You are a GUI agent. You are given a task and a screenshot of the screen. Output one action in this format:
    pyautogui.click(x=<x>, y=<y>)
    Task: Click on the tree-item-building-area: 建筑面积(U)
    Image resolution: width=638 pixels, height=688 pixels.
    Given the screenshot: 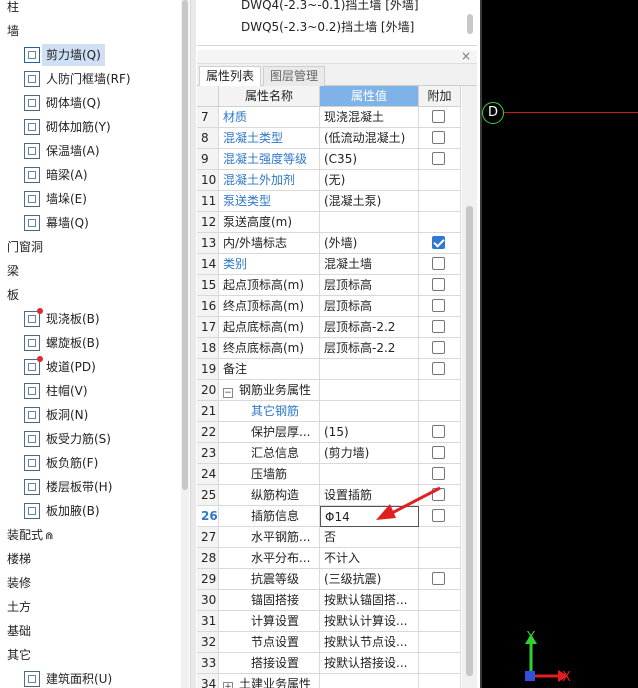 What is the action you would take?
    pyautogui.click(x=68, y=678)
    